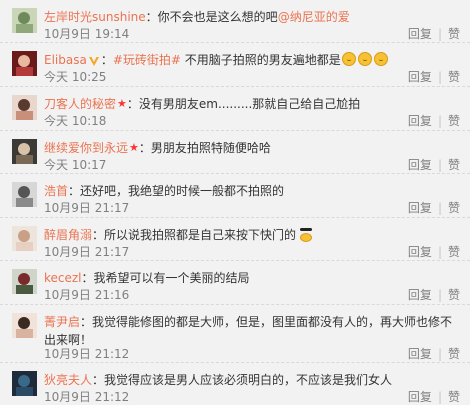 Image resolution: width=470 pixels, height=405 pixels. Describe the element at coordinates (200, 235) in the screenshot. I see `comment-text: 所以说我拍照都是自己来按下快门的` at that location.